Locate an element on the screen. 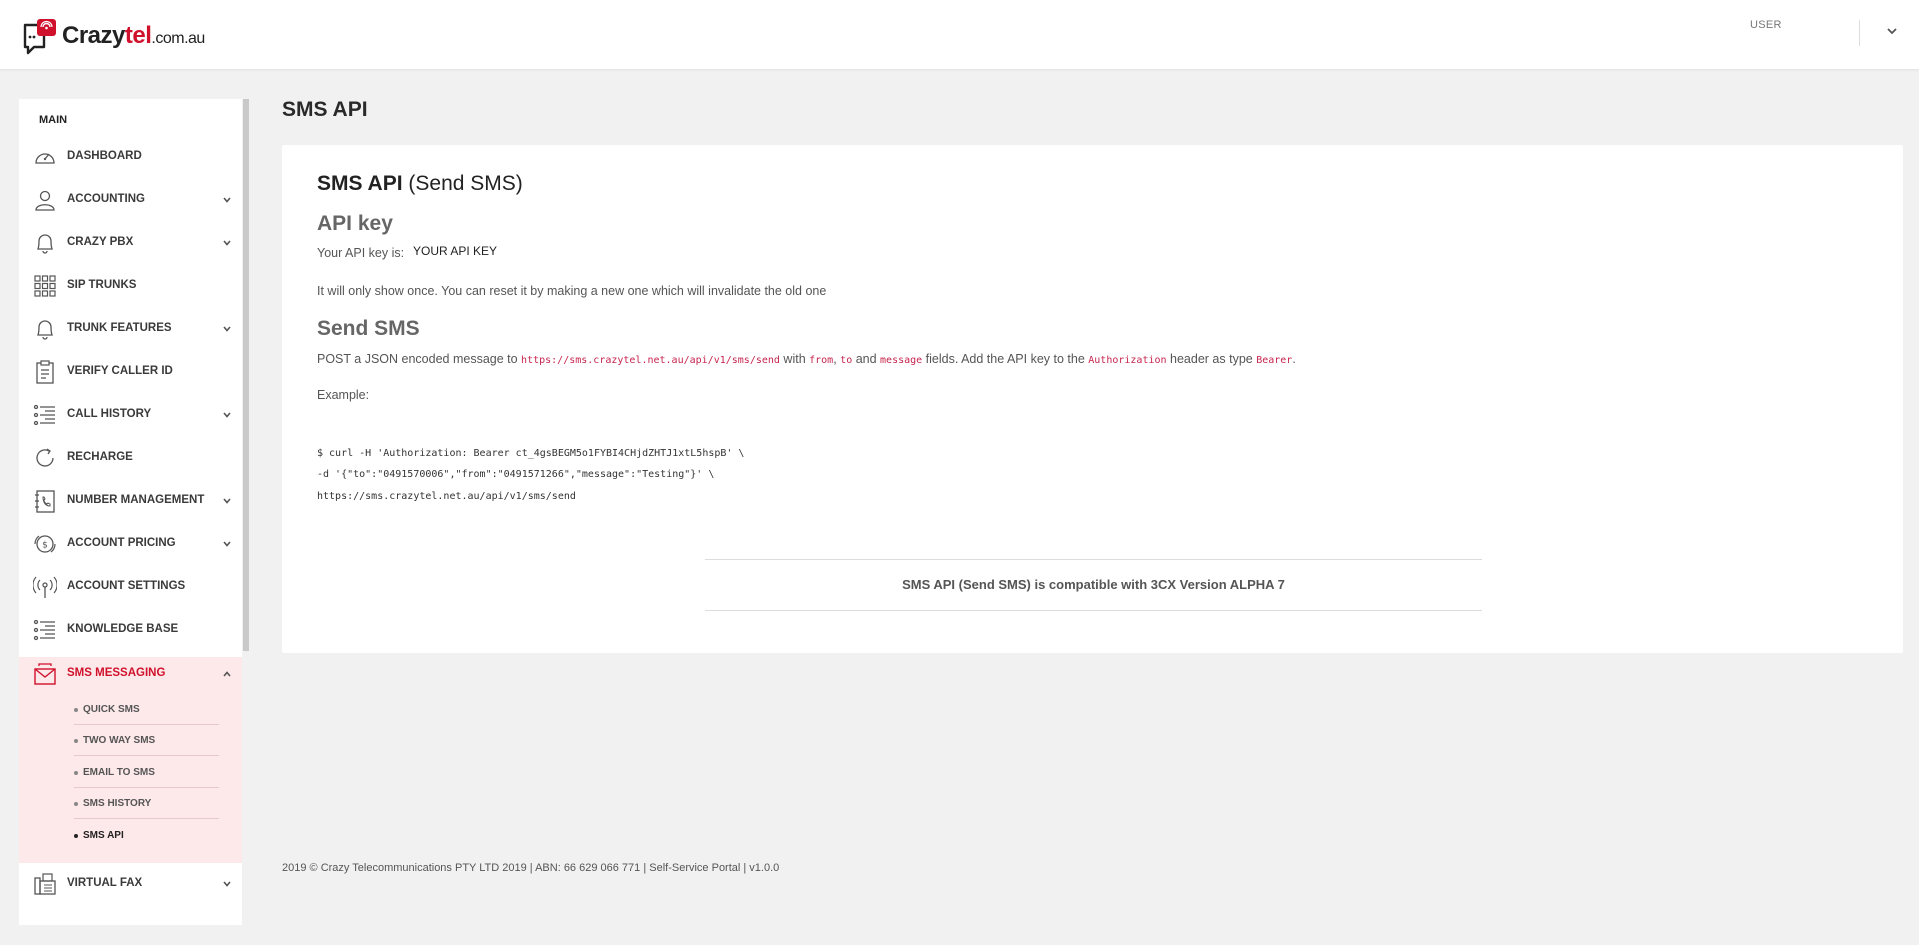  field-from: from is located at coordinates (821, 360).